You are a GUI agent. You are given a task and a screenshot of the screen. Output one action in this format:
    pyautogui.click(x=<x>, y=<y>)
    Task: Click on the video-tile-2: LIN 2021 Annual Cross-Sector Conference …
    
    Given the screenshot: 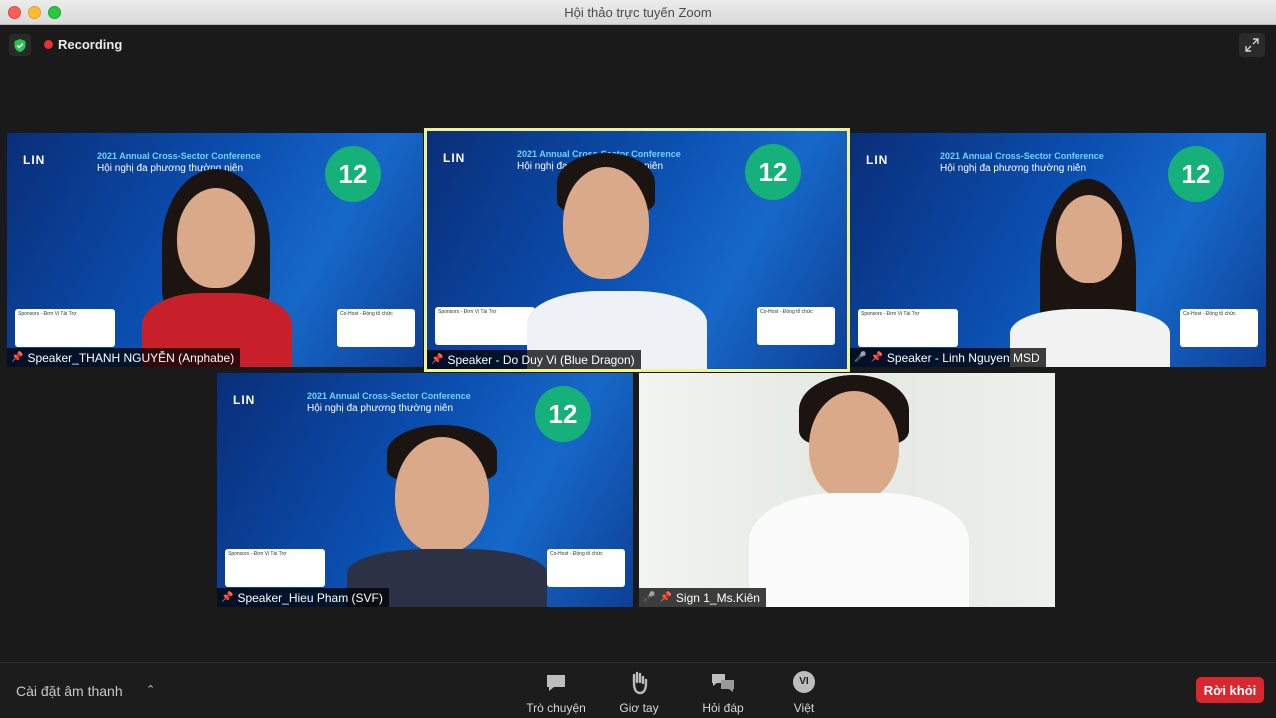 What is the action you would take?
    pyautogui.click(x=637, y=250)
    